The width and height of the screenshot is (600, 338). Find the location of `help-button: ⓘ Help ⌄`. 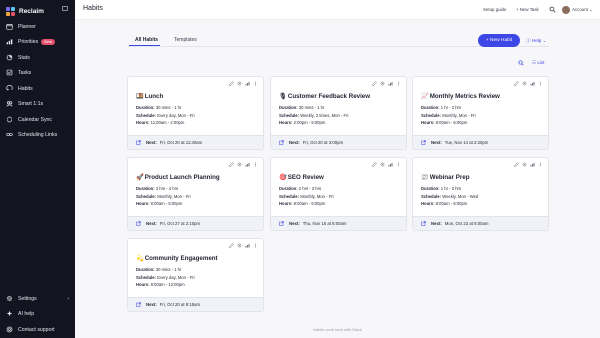

help-button: ⓘ Help ⌄ is located at coordinates (536, 41).